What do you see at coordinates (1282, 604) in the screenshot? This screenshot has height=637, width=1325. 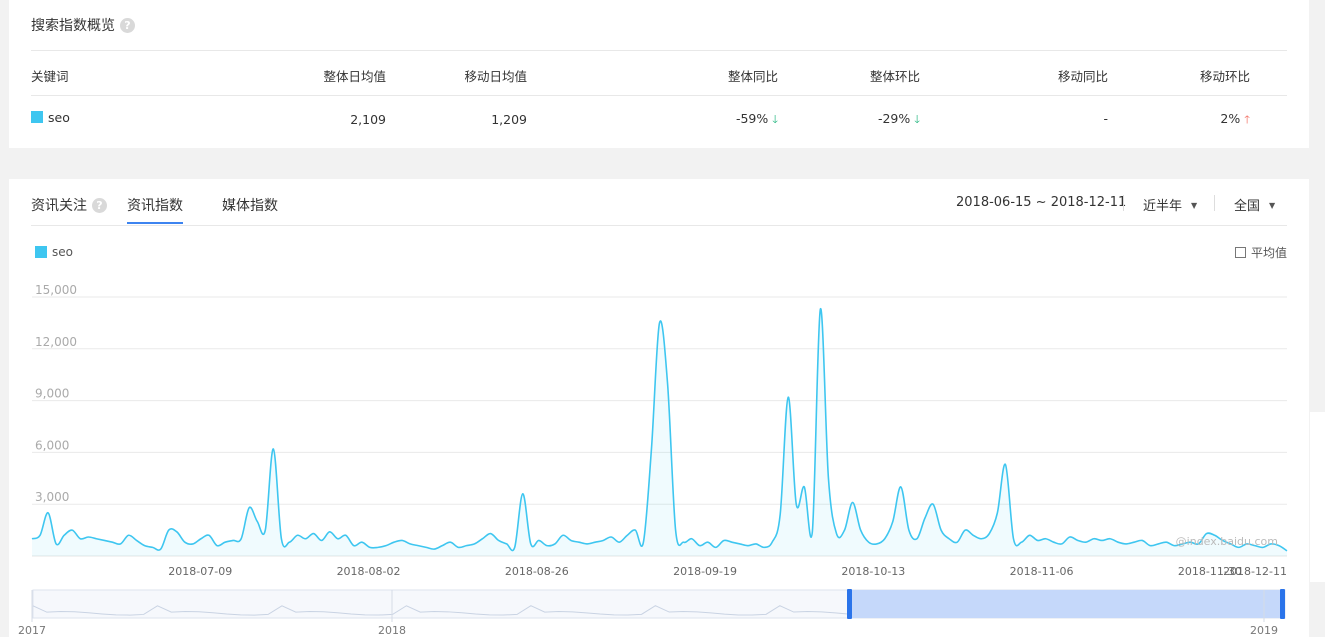 I see `navigator-handle-right` at bounding box center [1282, 604].